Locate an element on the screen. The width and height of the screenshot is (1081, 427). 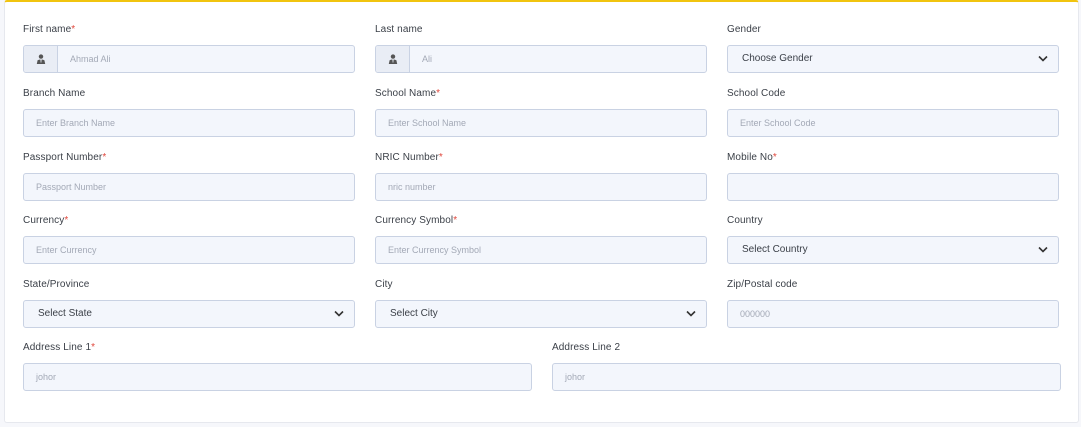
first-name-field: First name* Ahmad Ali is located at coordinates (189, 48).